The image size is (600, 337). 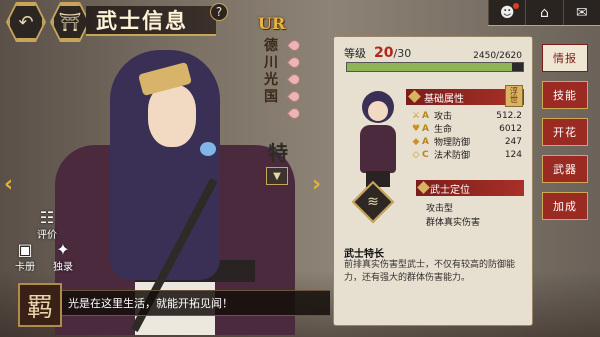 I want to click on stat-name: 物理防御, so click(x=452, y=143).